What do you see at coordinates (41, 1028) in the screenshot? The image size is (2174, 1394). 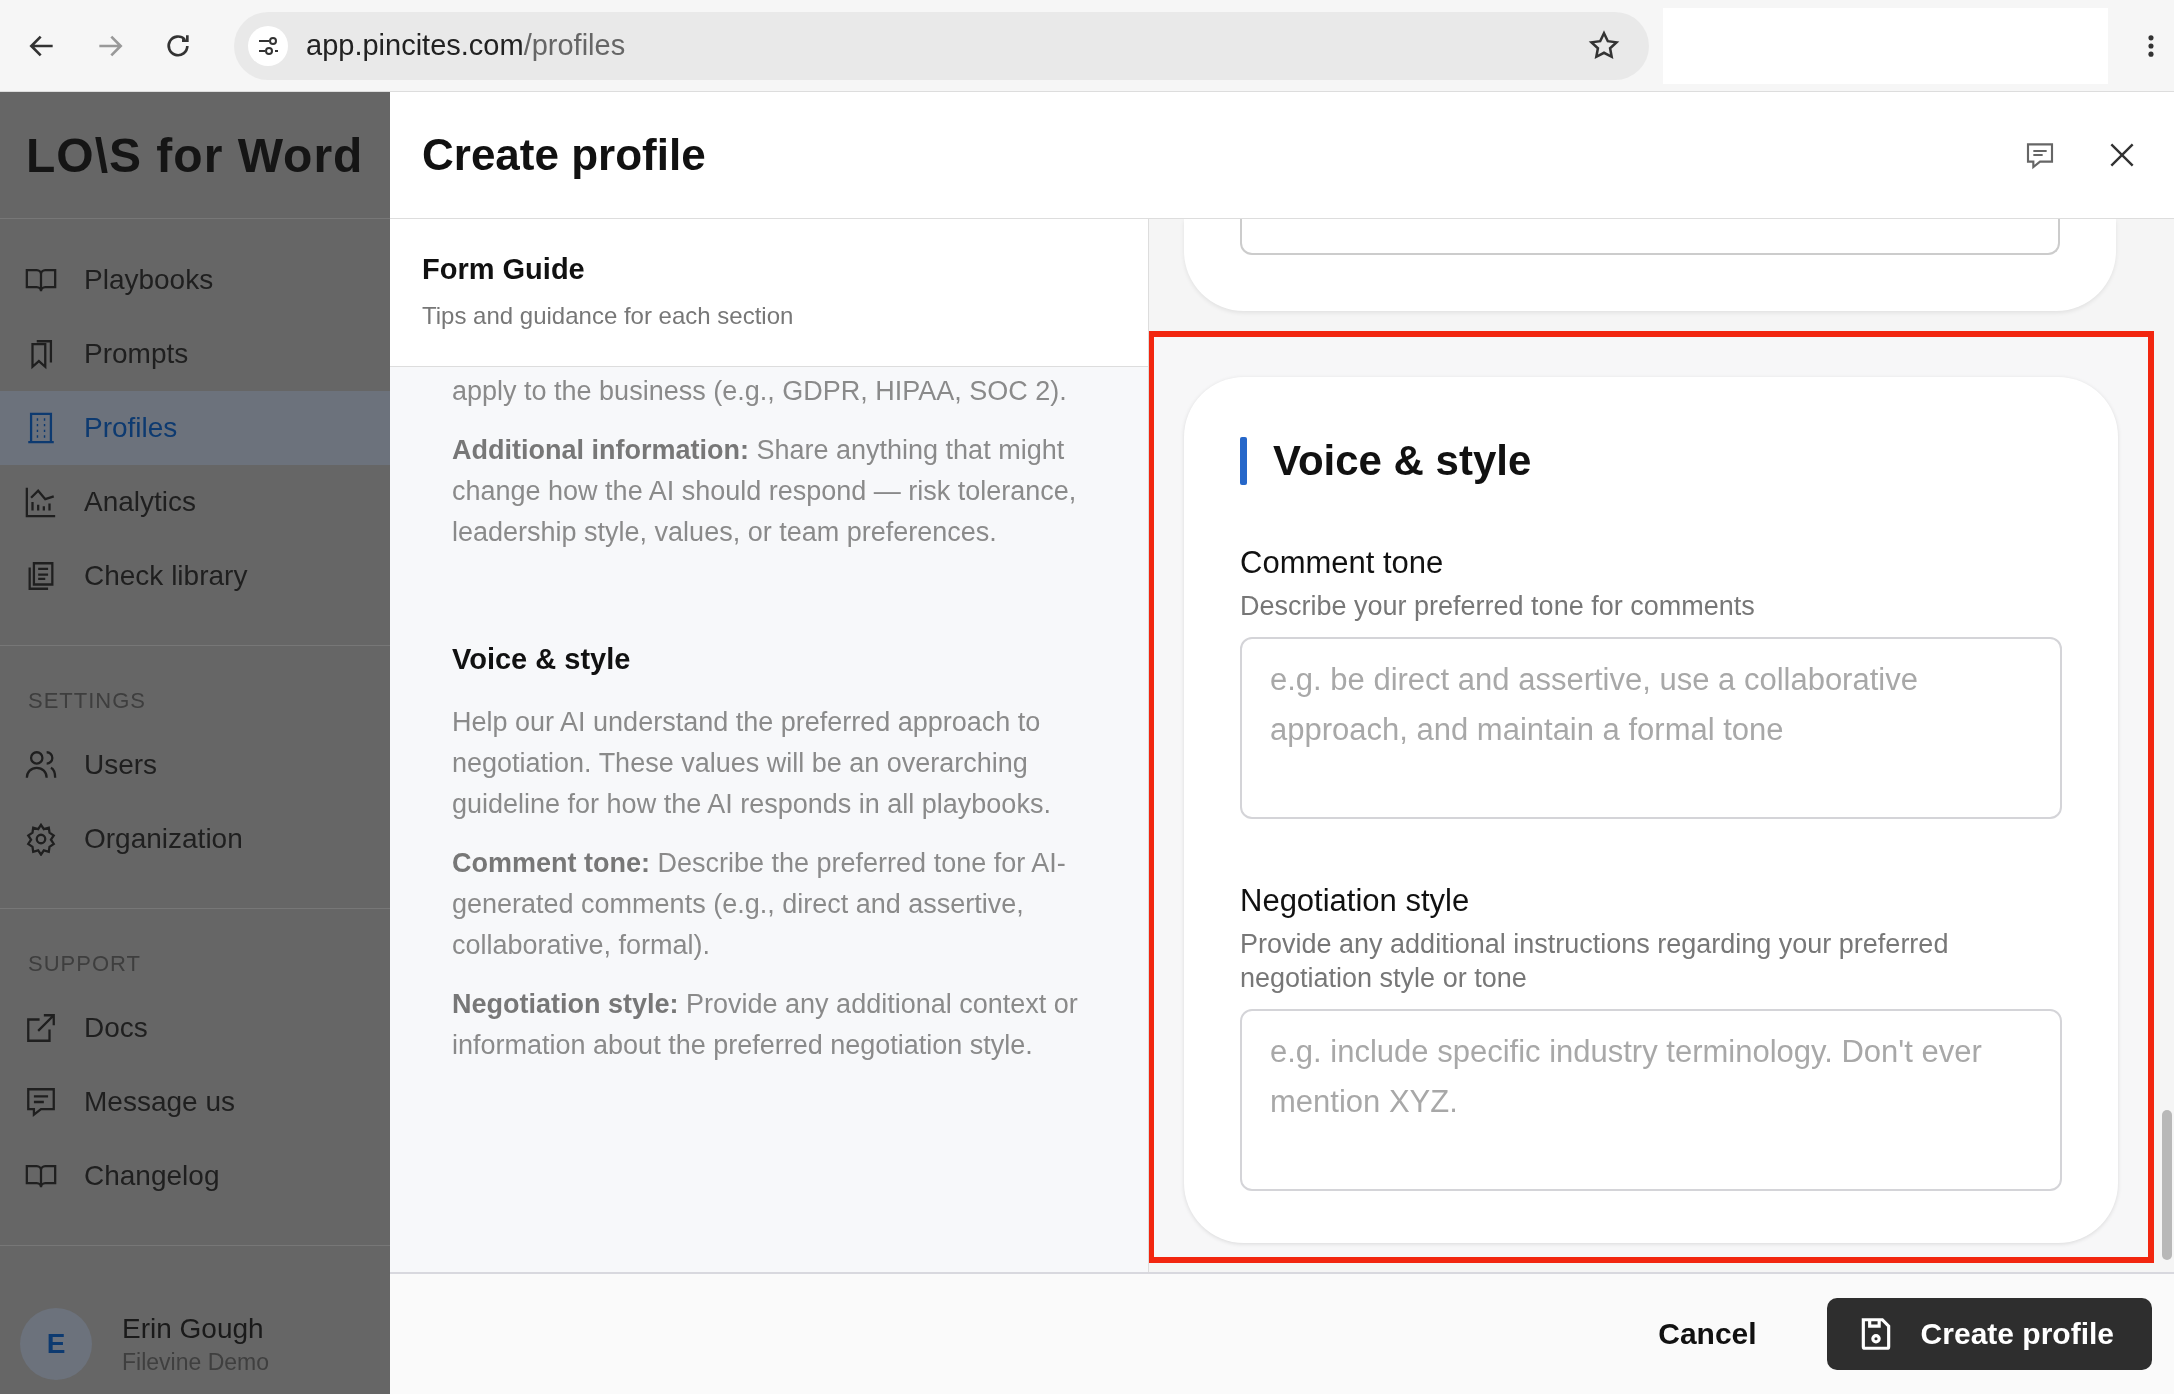 I see `external-icon` at bounding box center [41, 1028].